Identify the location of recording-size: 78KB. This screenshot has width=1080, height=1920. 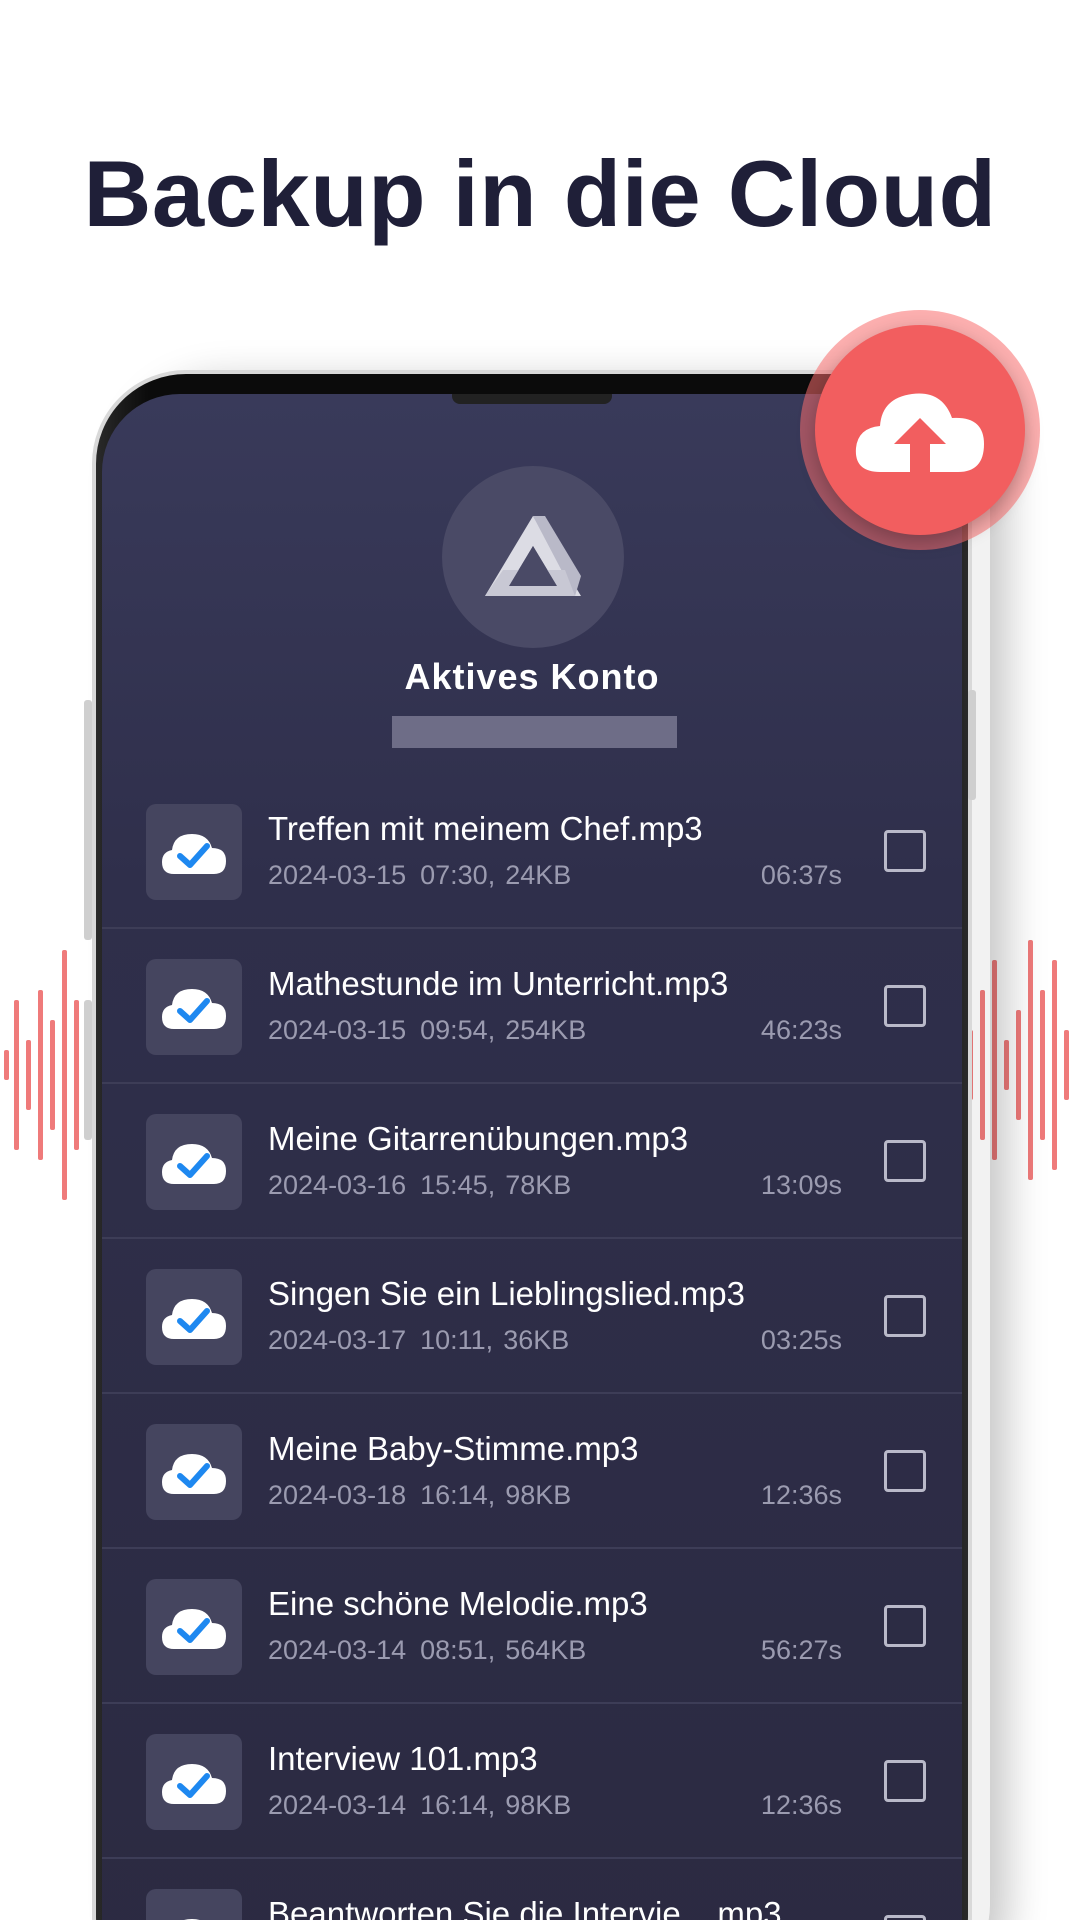
(538, 1185).